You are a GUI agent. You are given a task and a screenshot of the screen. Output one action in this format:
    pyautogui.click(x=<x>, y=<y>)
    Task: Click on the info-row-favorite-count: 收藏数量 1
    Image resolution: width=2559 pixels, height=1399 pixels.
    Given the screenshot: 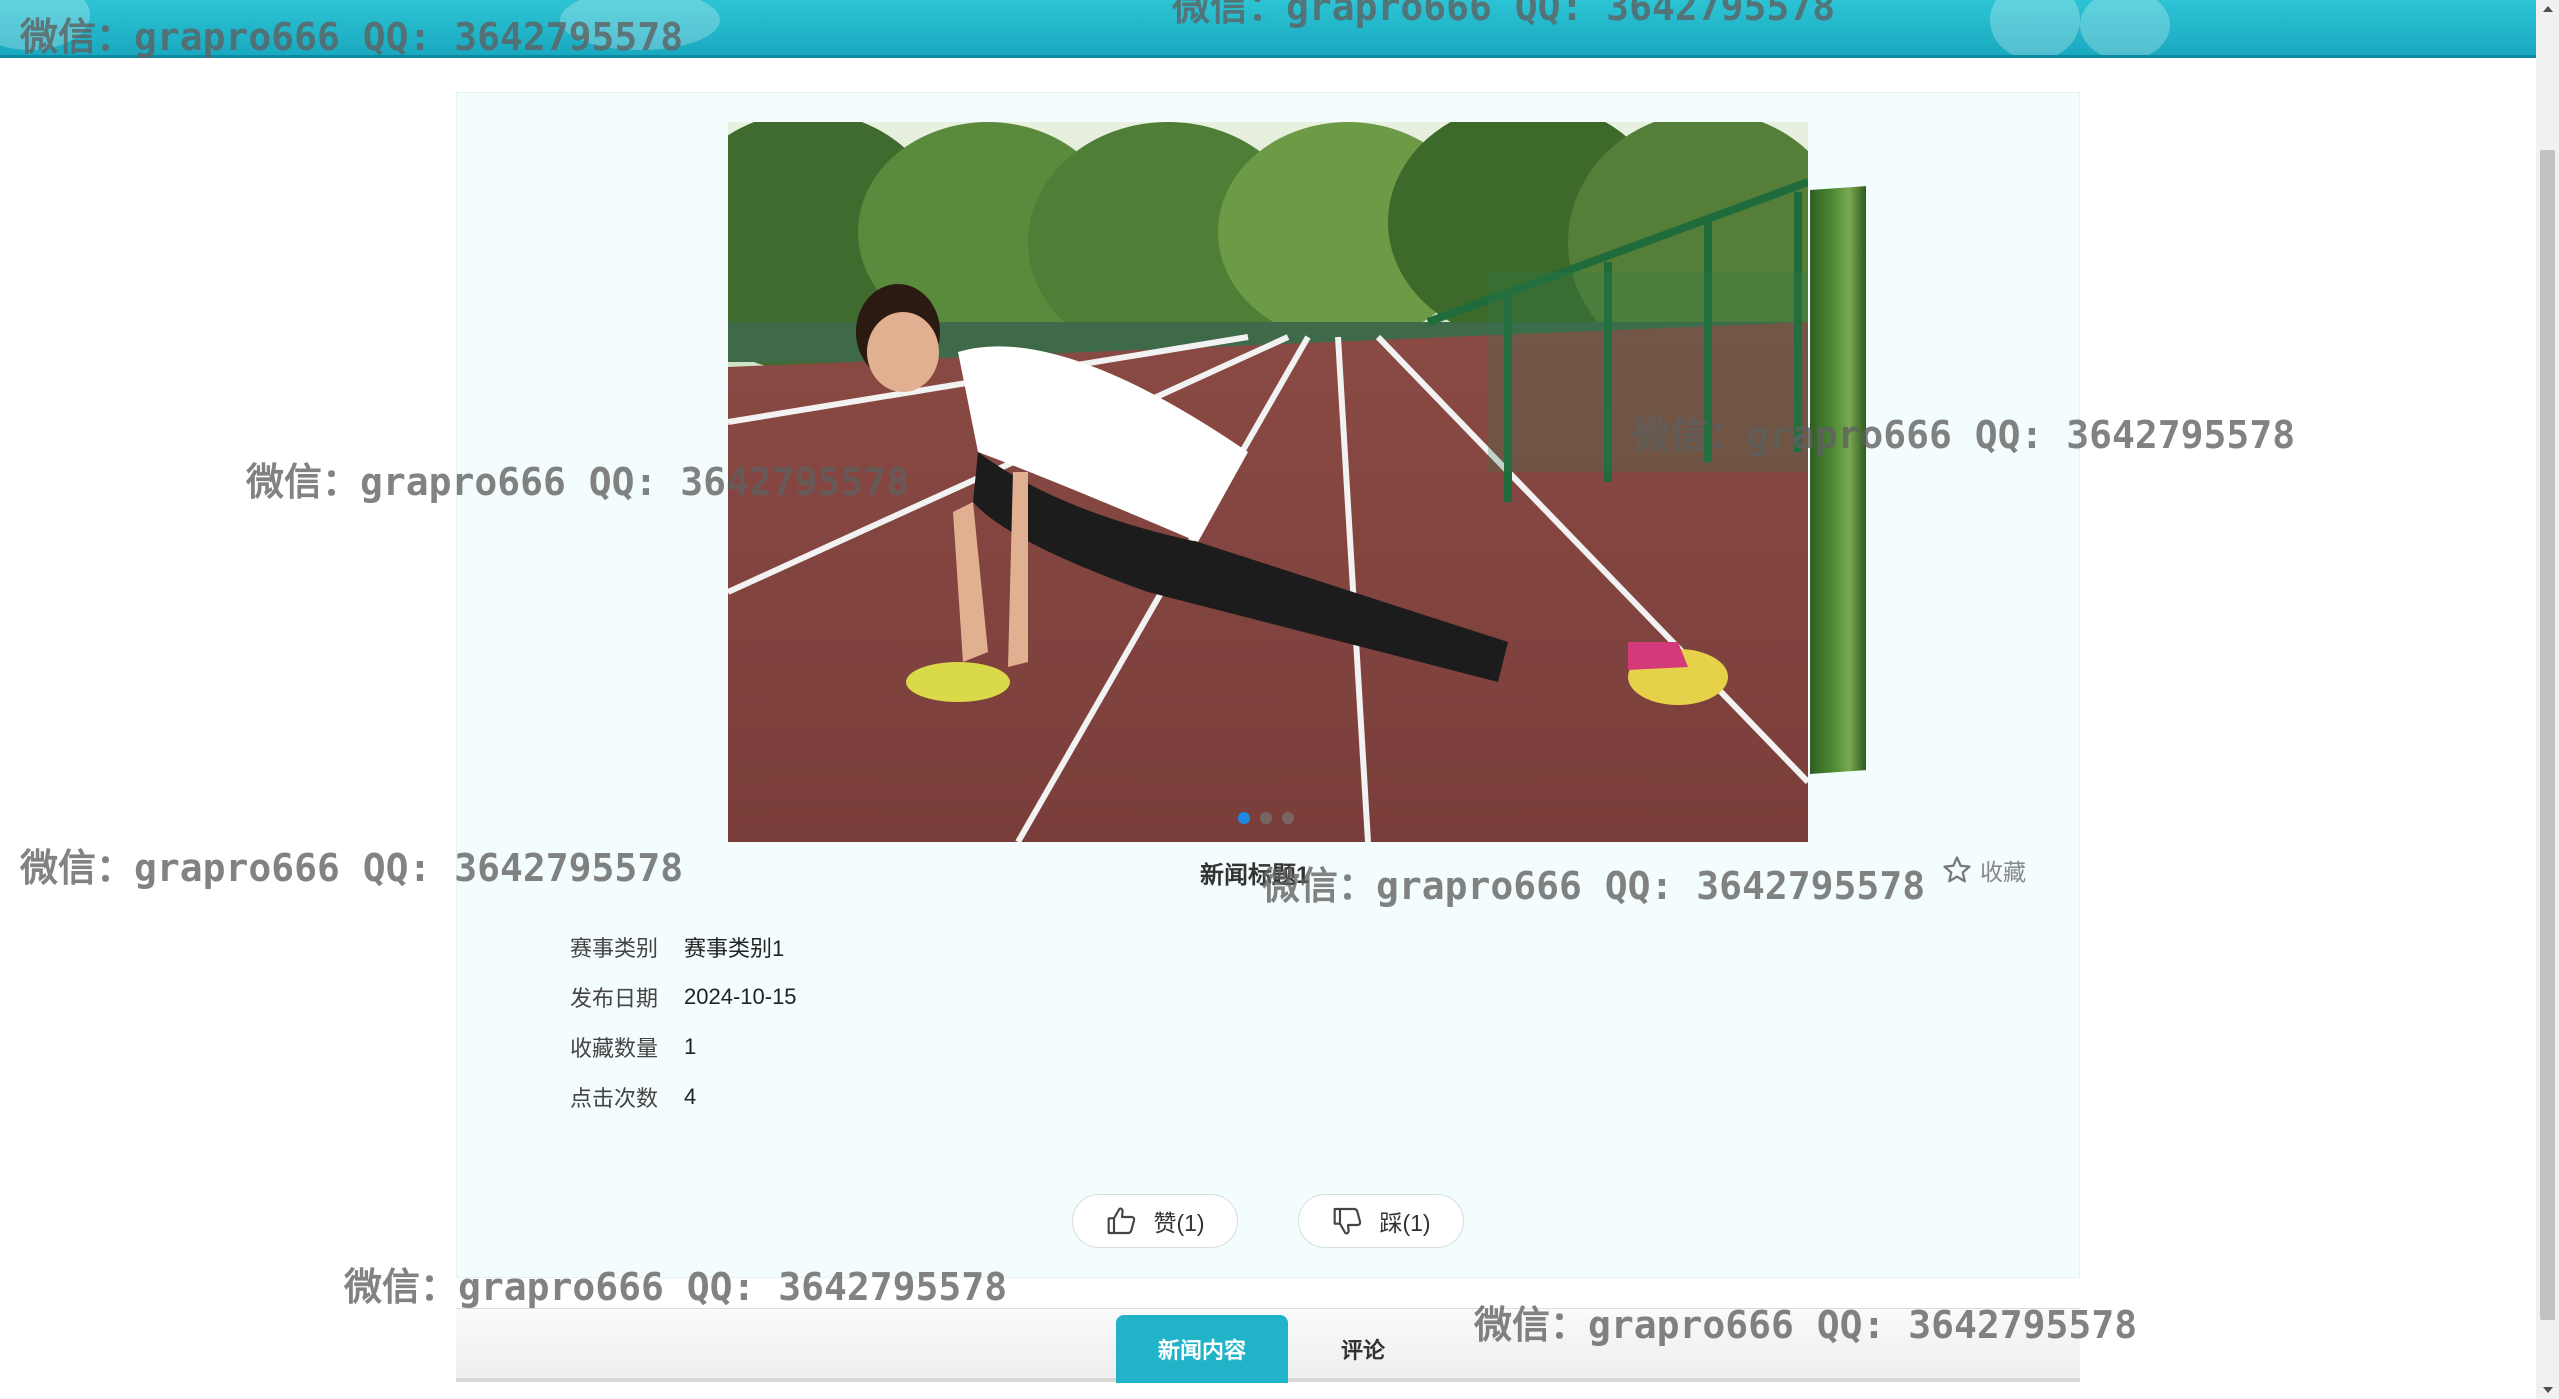 What is the action you would take?
    pyautogui.click(x=683, y=1047)
    